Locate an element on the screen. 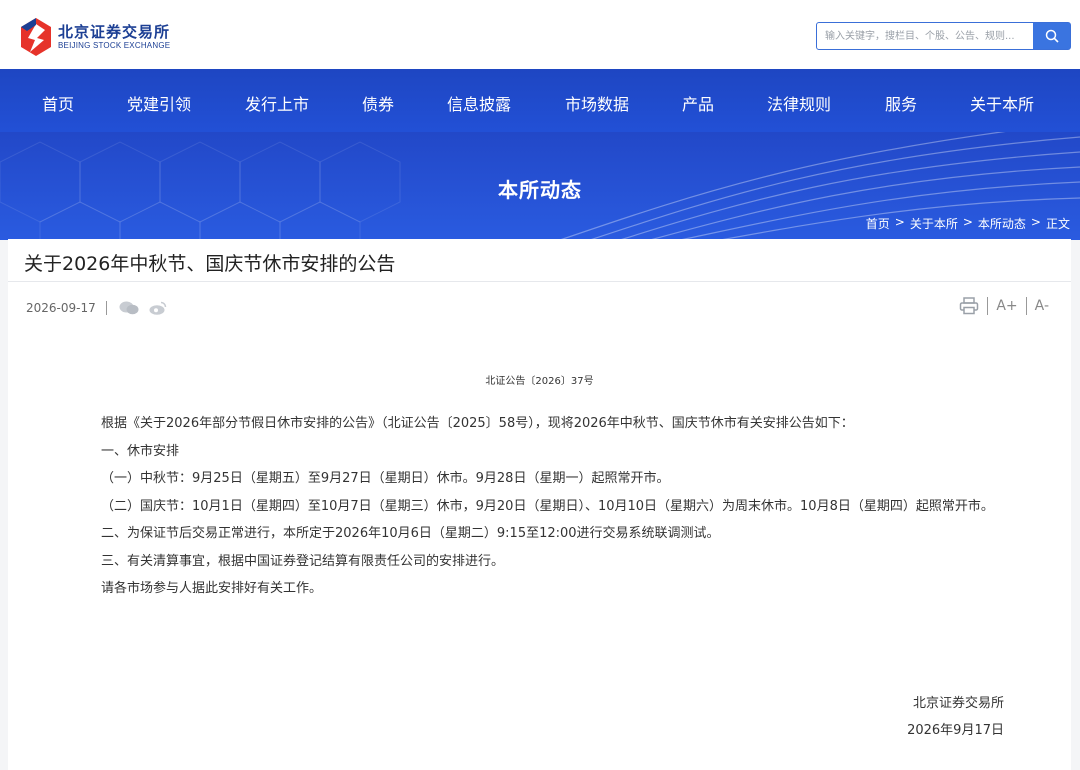 The width and height of the screenshot is (1080, 770). nav-item-listing: 发行上市 is located at coordinates (277, 103).